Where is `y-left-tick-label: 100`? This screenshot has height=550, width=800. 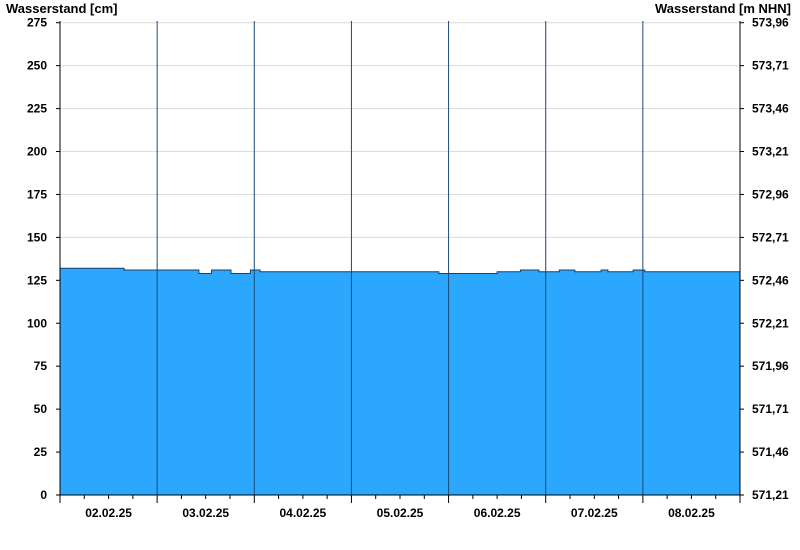 y-left-tick-label: 100 is located at coordinates (37, 323).